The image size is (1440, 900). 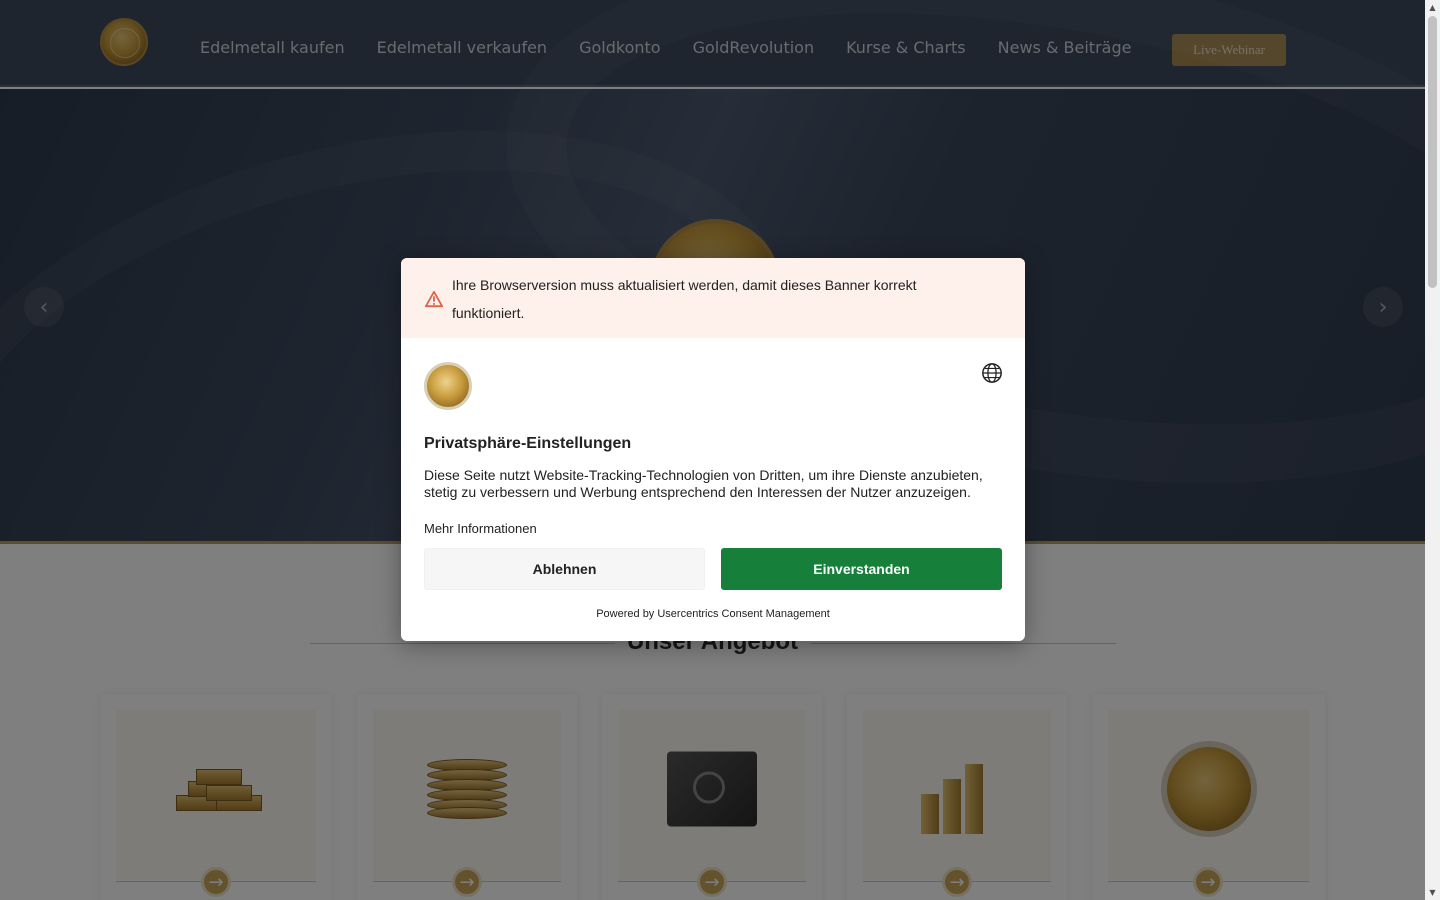 I want to click on warning-icon, so click(x=434, y=299).